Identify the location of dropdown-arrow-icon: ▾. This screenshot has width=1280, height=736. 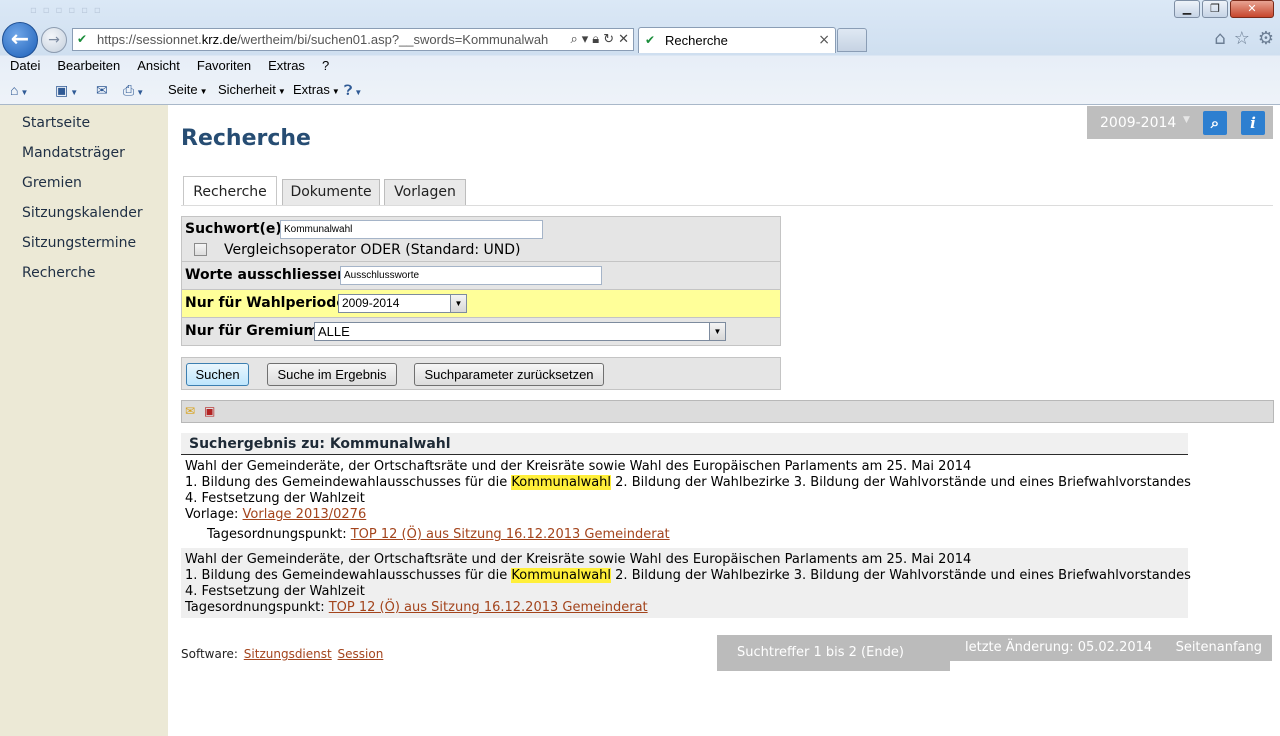
(585, 39).